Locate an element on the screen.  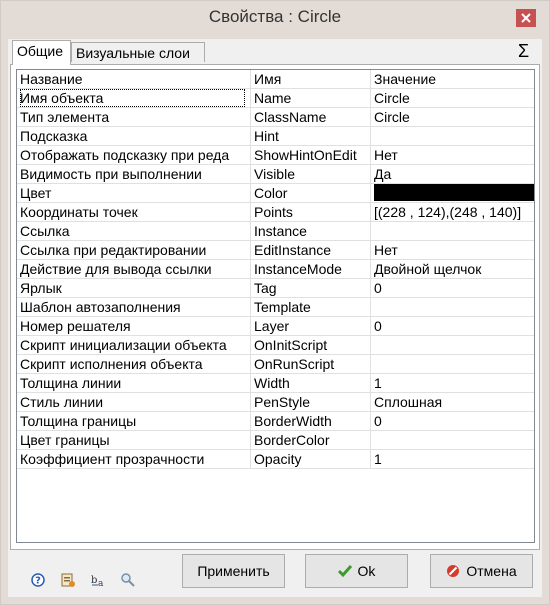
property-name: Template is located at coordinates (311, 307).